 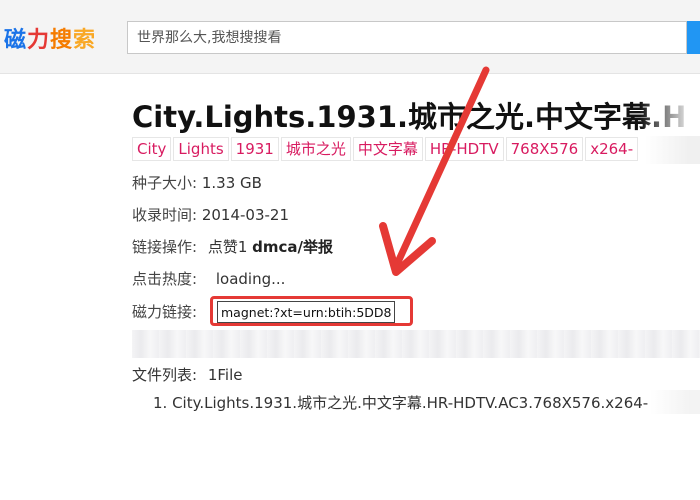 I want to click on date-label: 收录时间:, so click(x=165, y=215).